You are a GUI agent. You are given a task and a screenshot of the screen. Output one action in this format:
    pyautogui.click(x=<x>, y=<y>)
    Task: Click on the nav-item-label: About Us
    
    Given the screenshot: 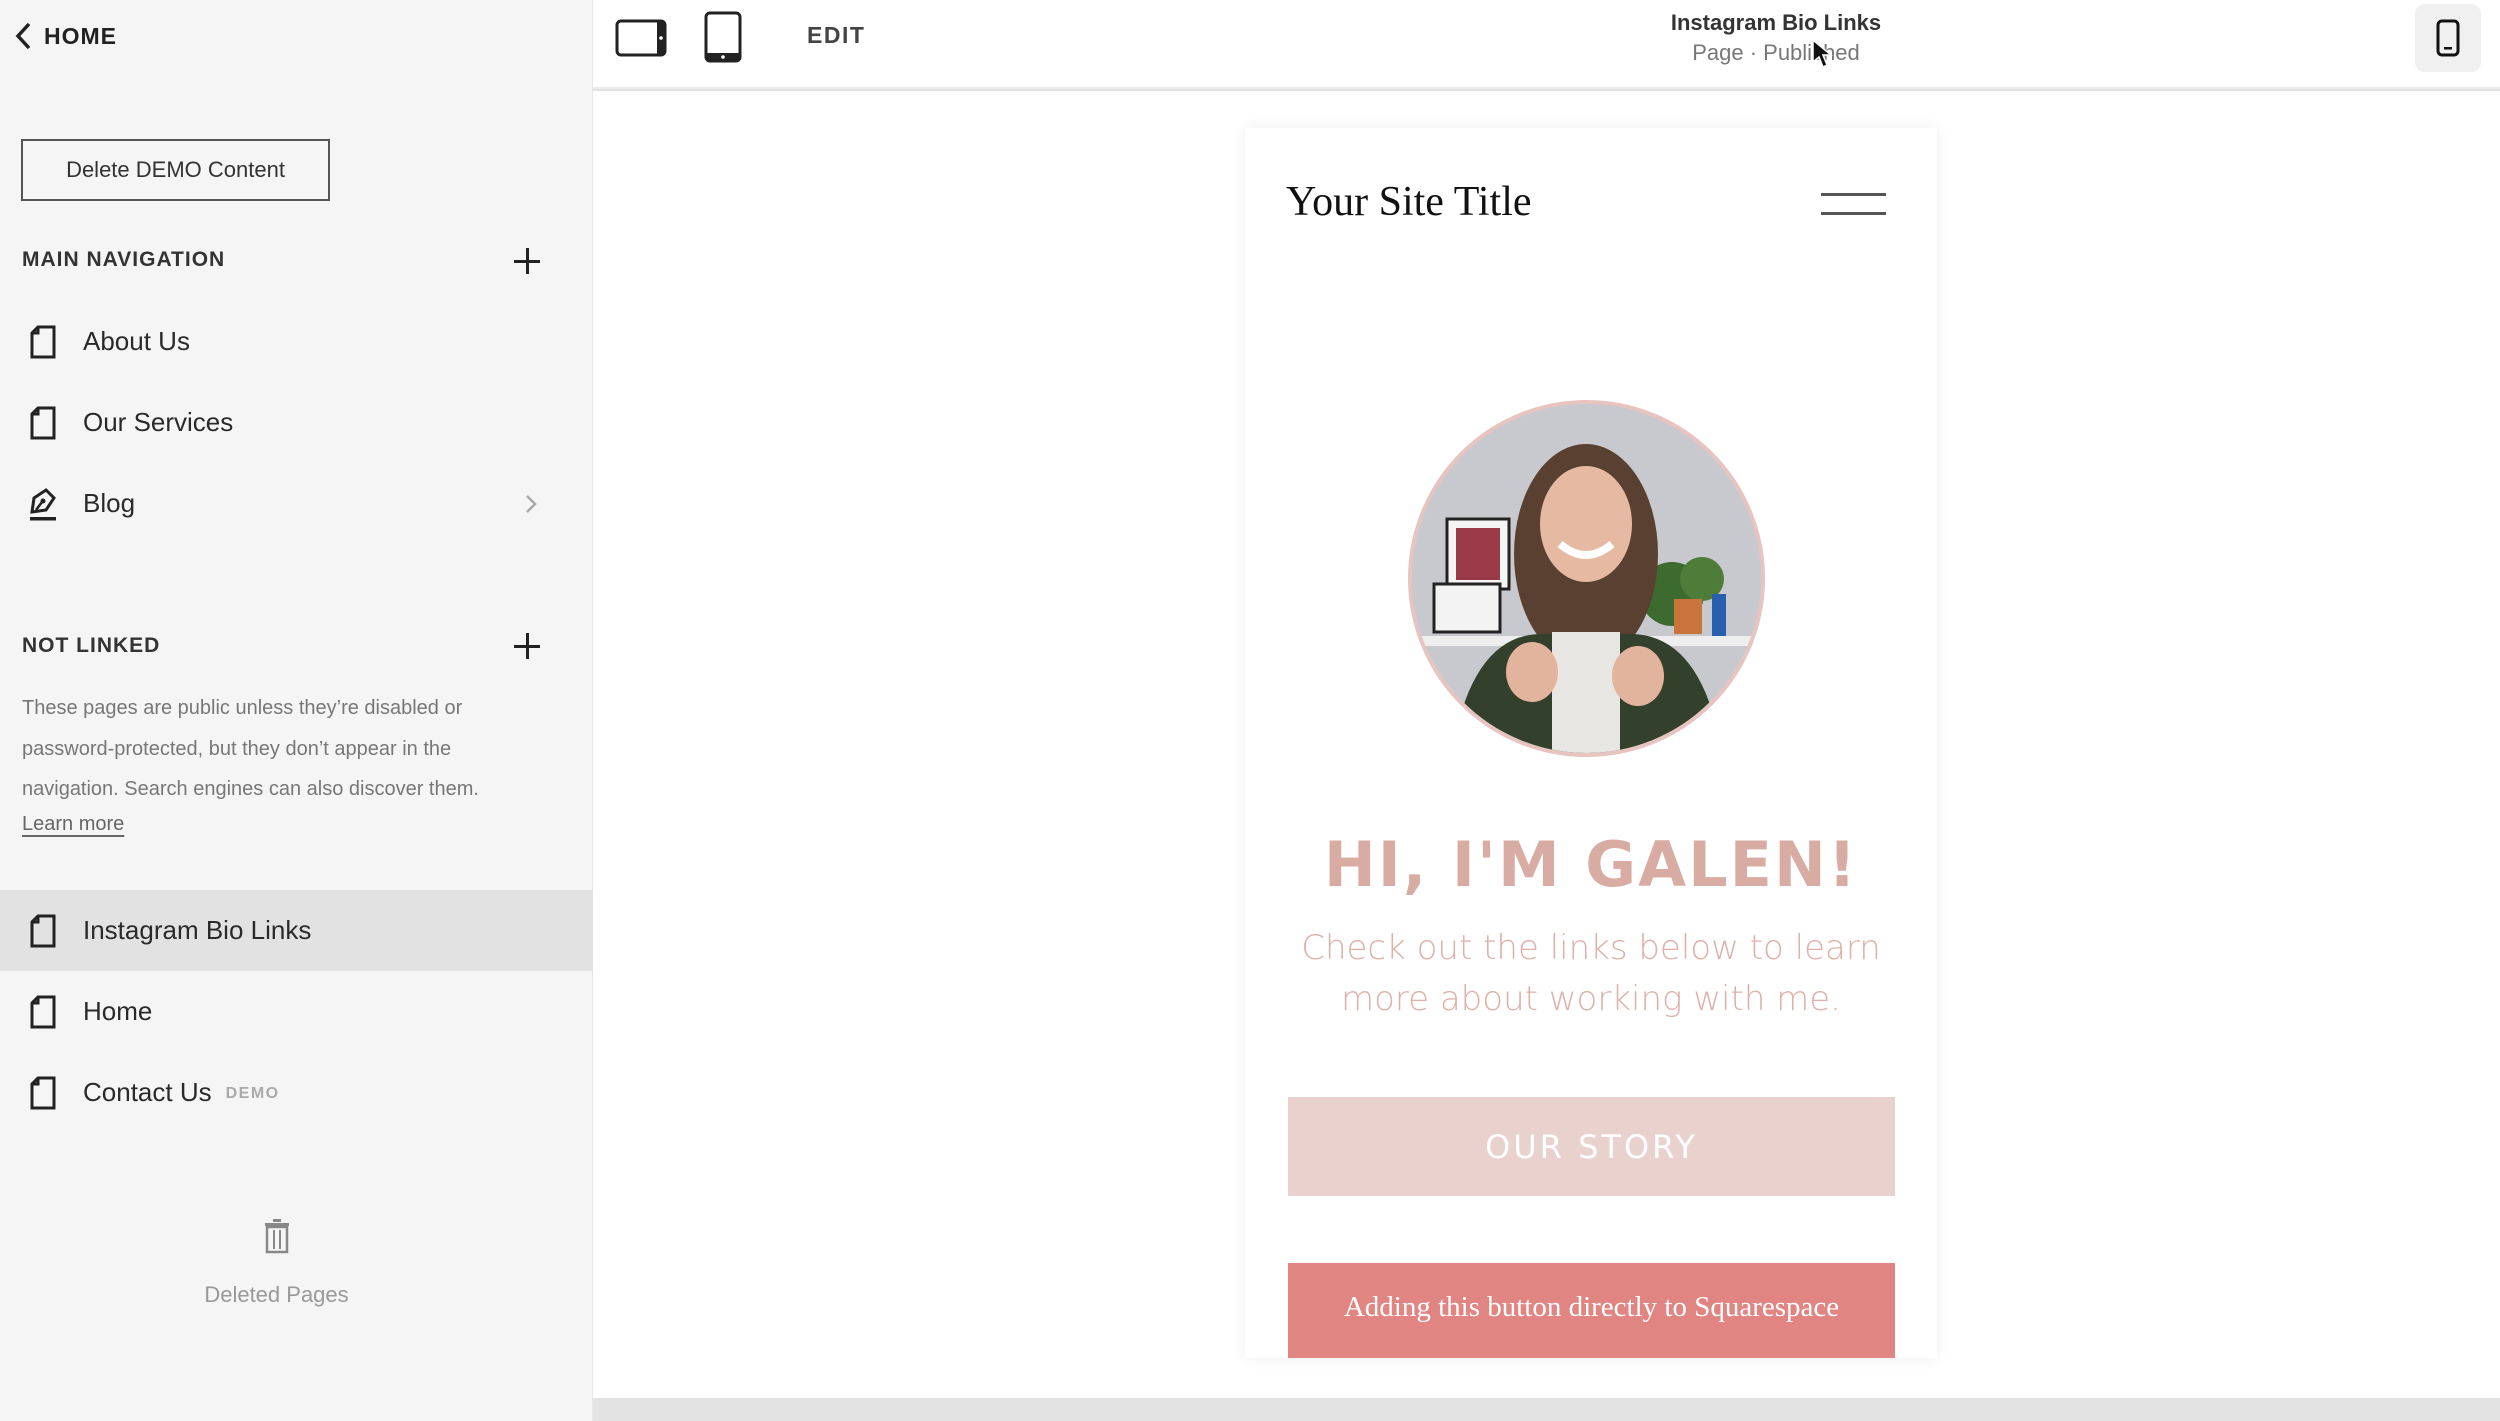 What is the action you would take?
    pyautogui.click(x=136, y=341)
    